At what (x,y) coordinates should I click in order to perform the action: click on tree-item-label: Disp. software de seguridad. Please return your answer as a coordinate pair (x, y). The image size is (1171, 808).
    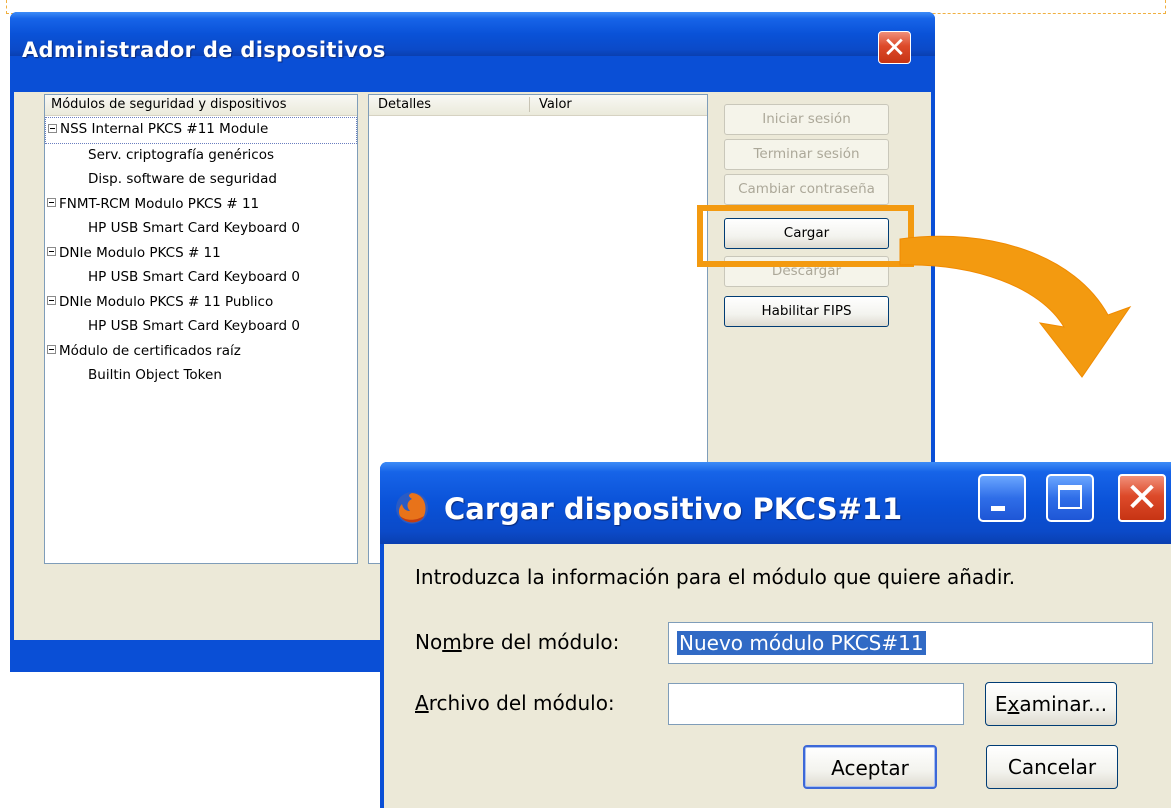
    Looking at the image, I should click on (182, 179).